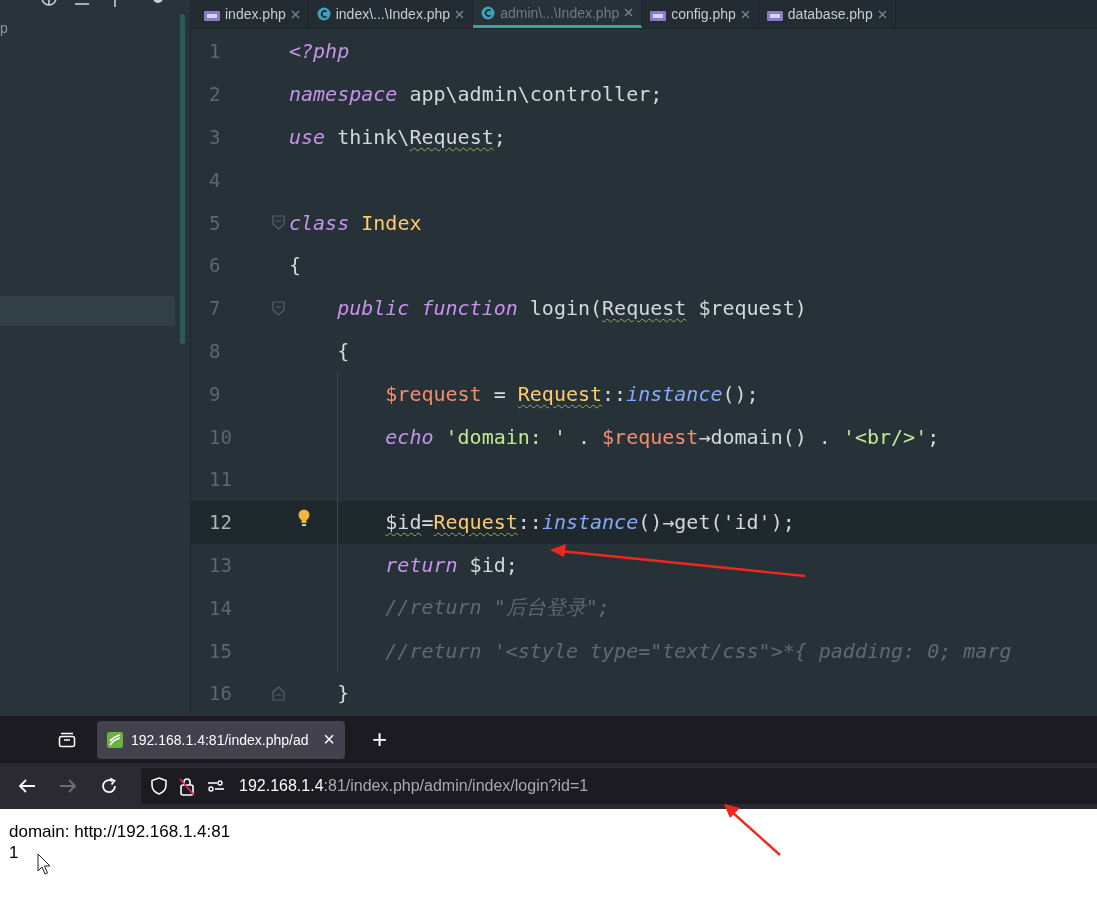 This screenshot has height=912, width=1097. Describe the element at coordinates (159, 786) in the screenshot. I see `shield-icon` at that location.